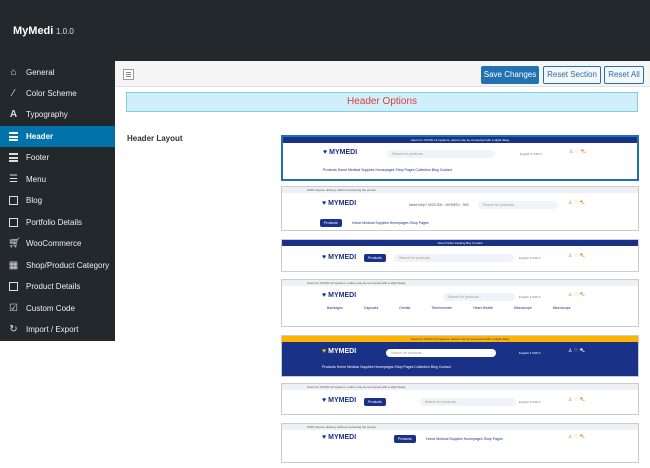 The height and width of the screenshot is (468, 650). Describe the element at coordinates (460, 243) in the screenshot. I see `top-nav: About Order tracking Buy Contact` at that location.